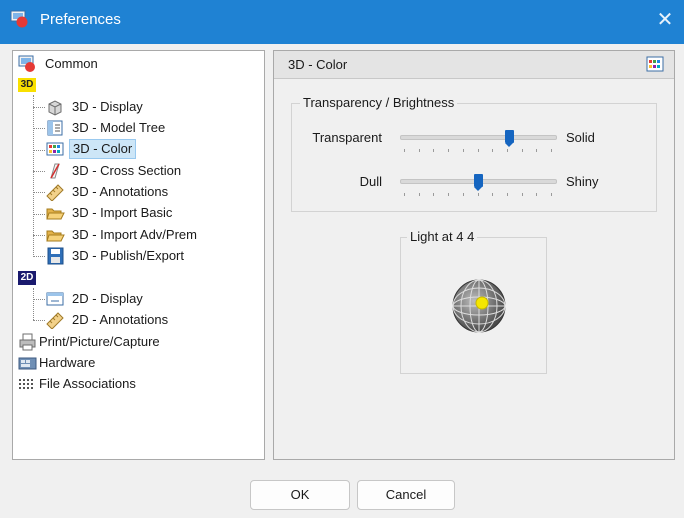 This screenshot has width=684, height=518. I want to click on title-bar: Preferences ✕, so click(342, 22).